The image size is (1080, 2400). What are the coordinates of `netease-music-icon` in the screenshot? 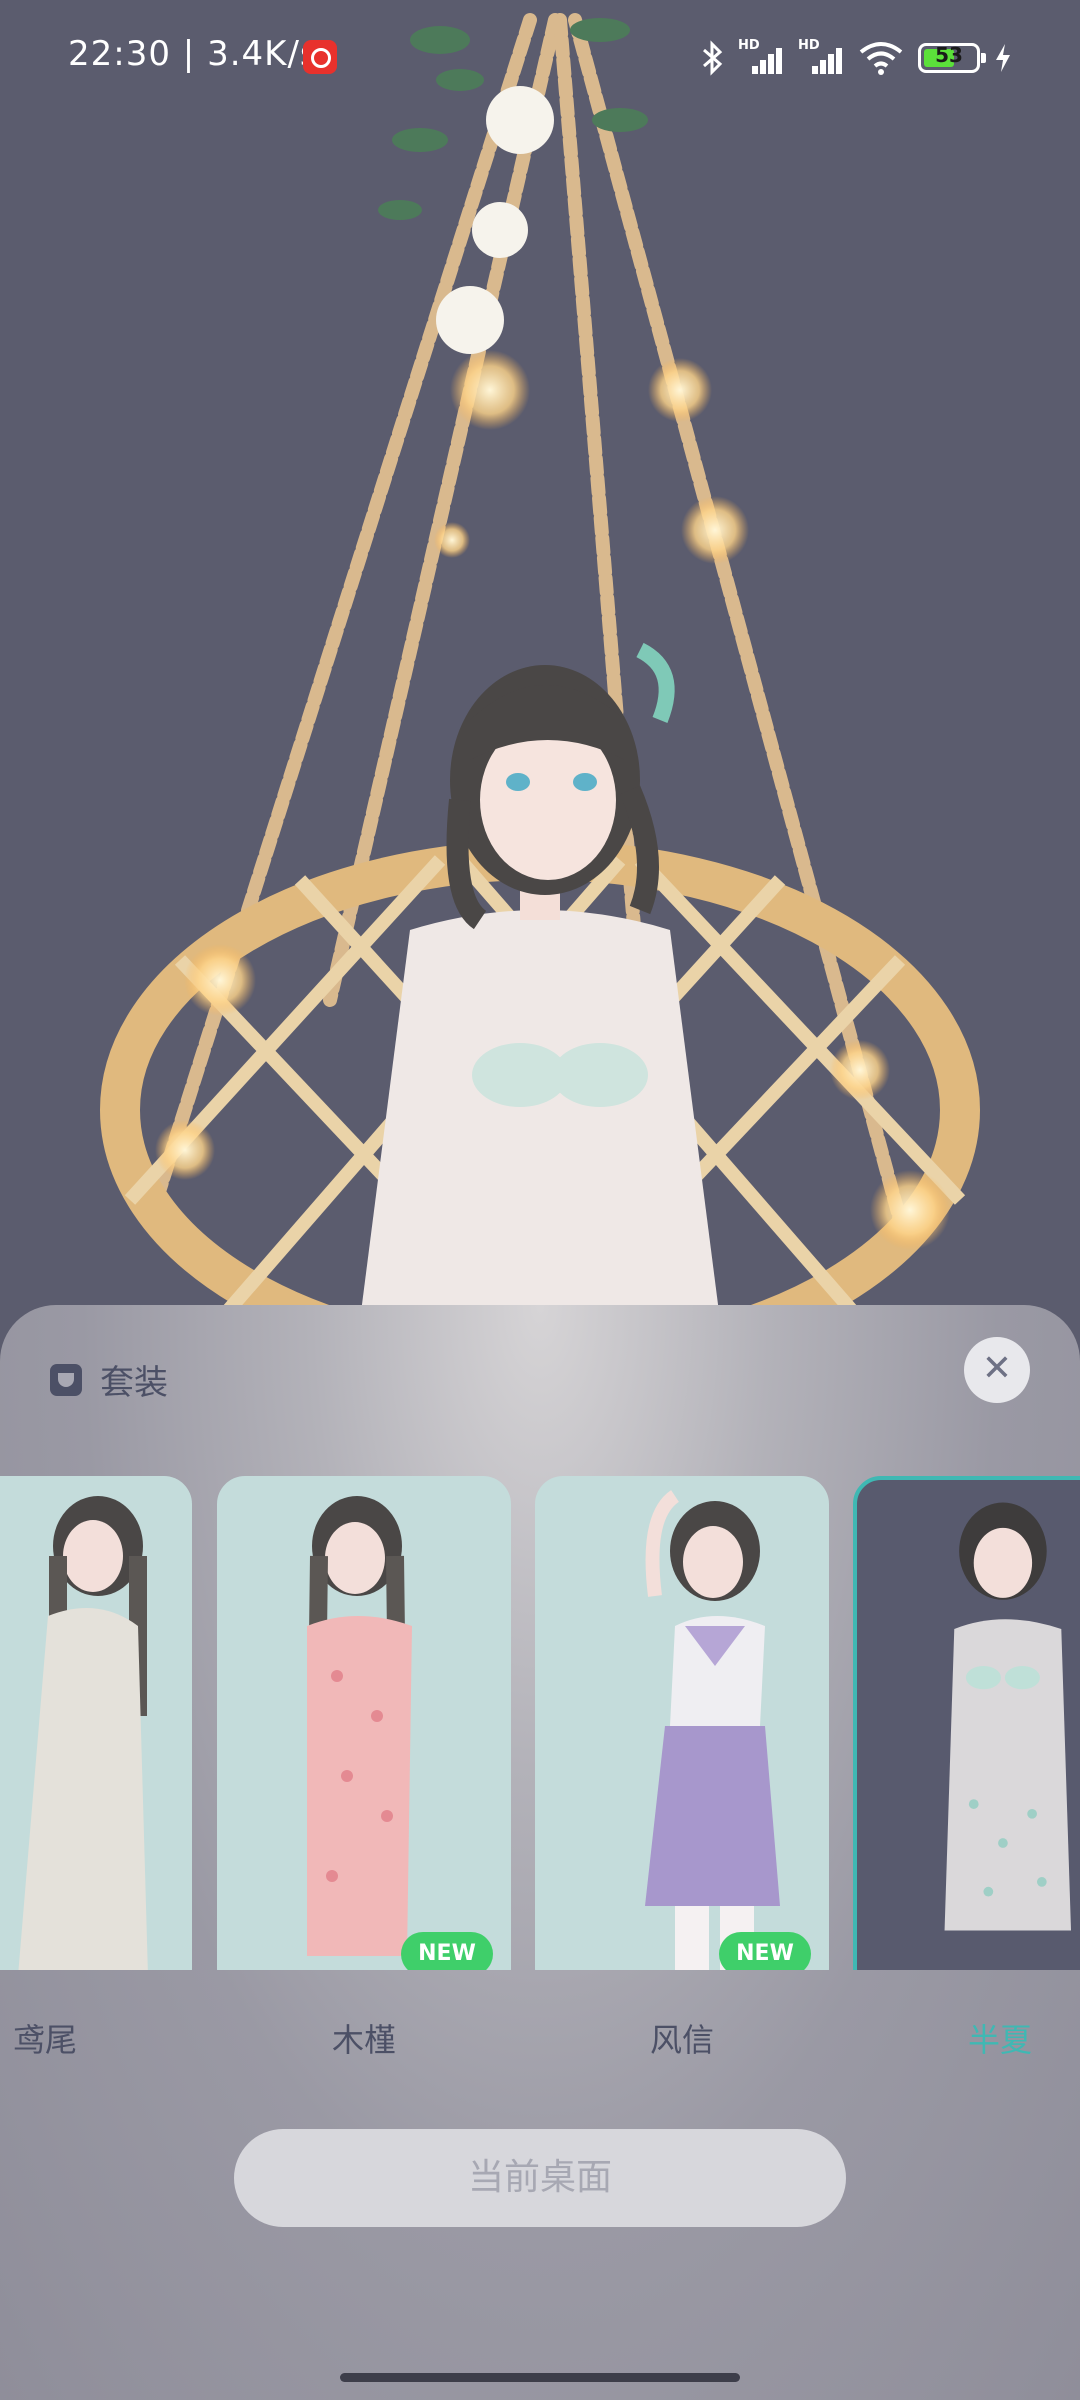 It's located at (320, 57).